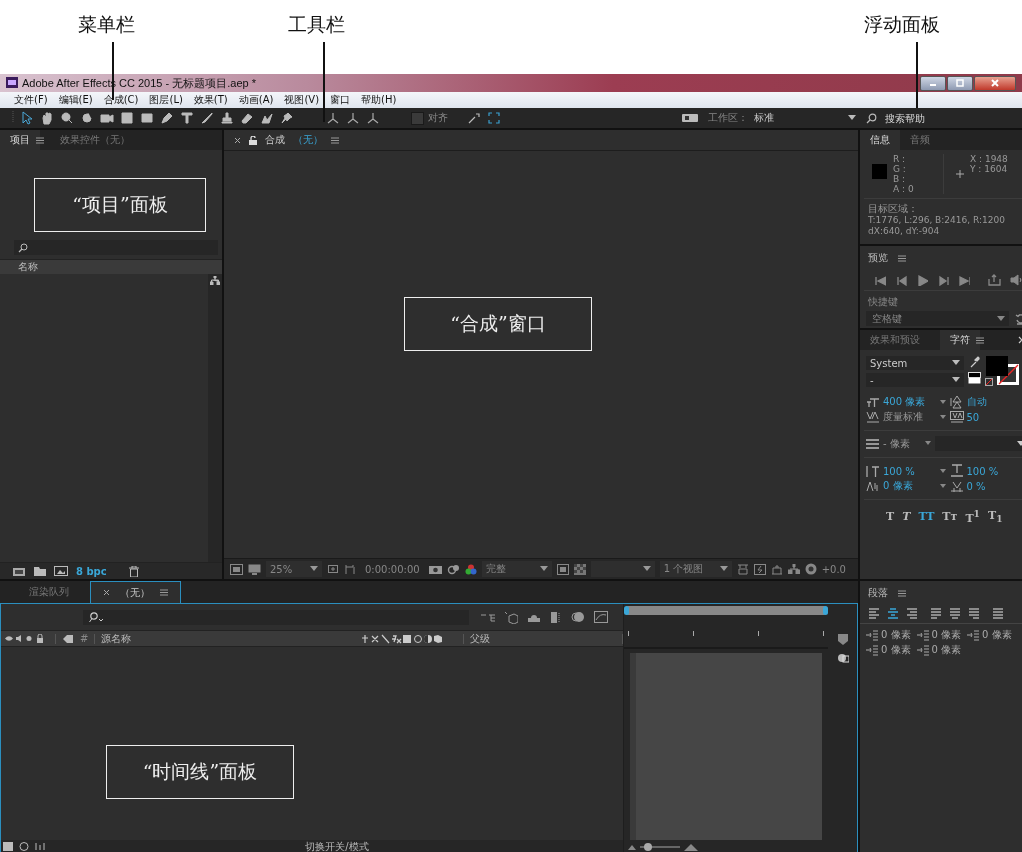 The width and height of the screenshot is (1022, 852). Describe the element at coordinates (228, 638) in the screenshot. I see `column-header: 源名称` at that location.